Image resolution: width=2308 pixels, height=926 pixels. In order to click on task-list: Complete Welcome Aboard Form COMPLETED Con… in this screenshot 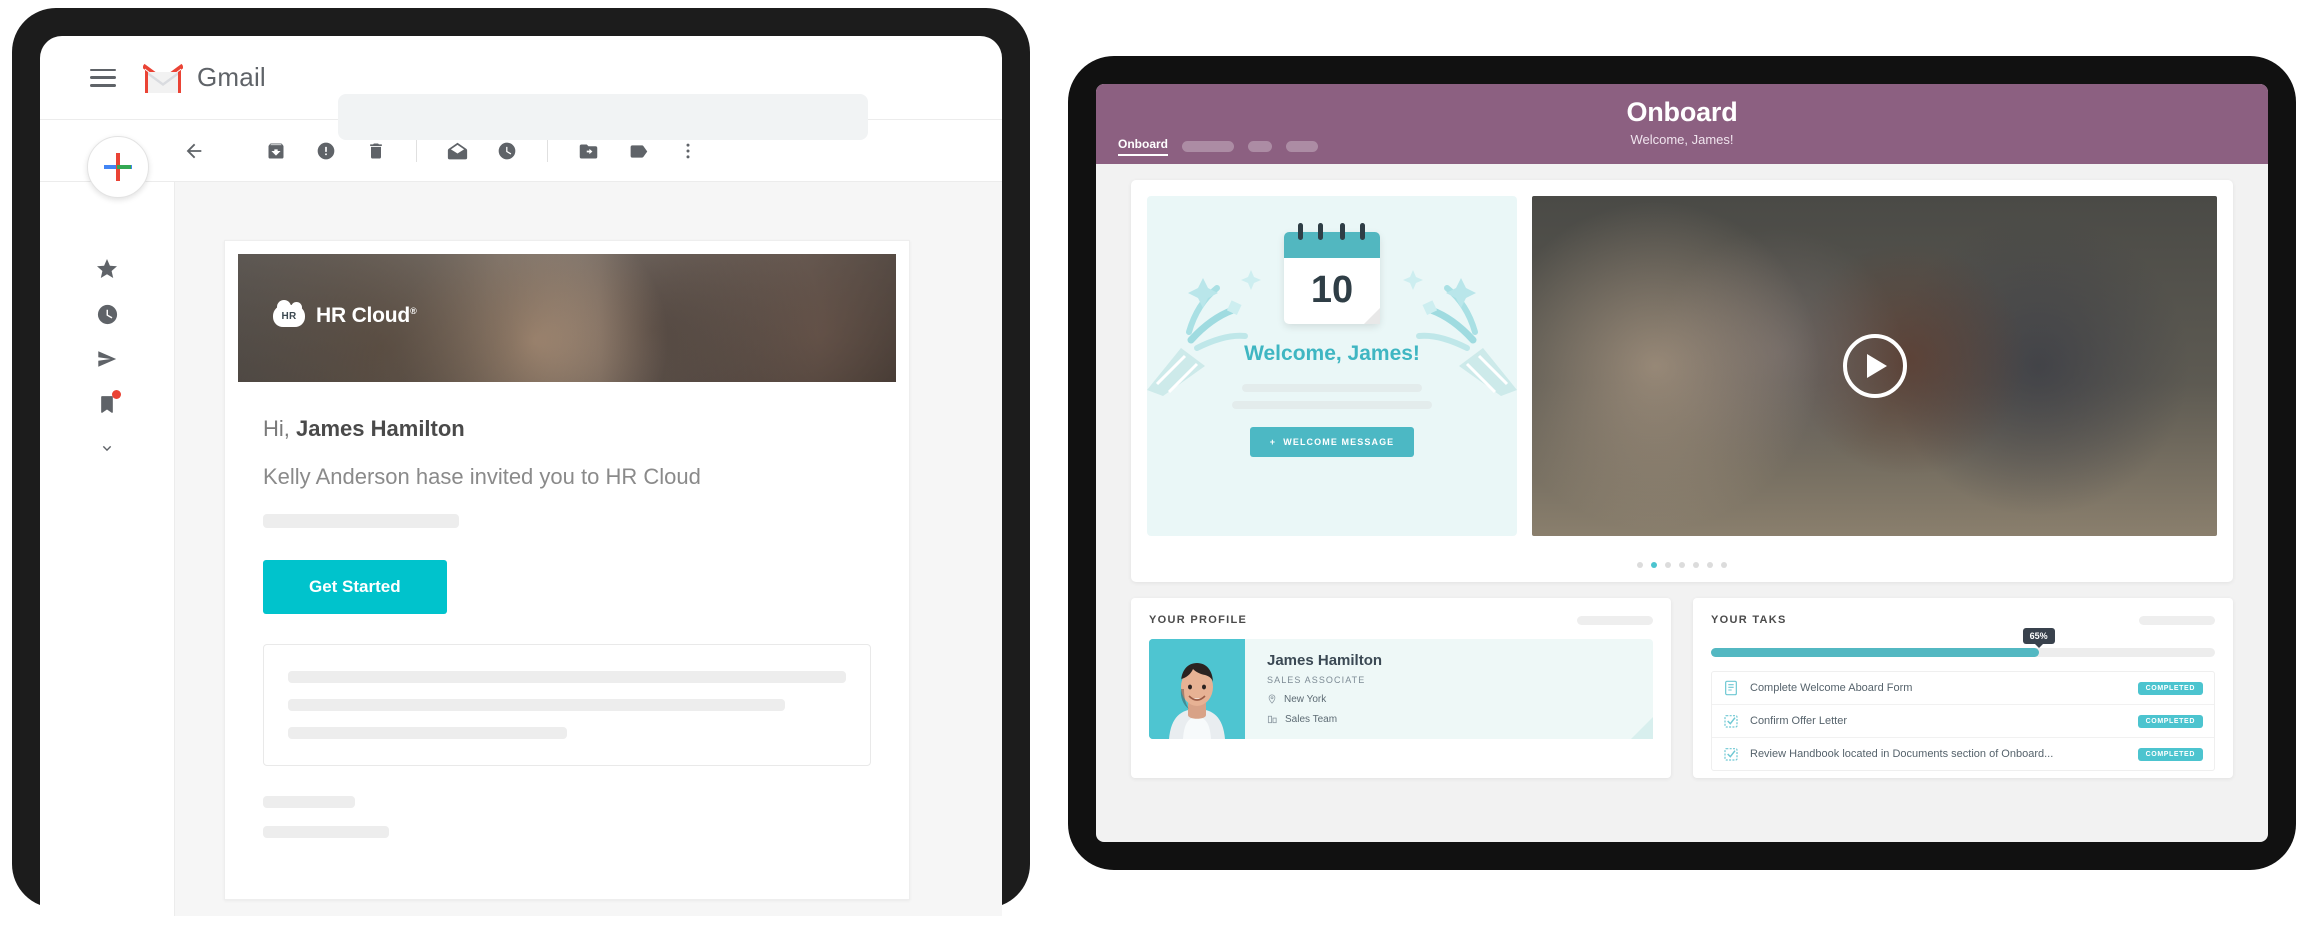, I will do `click(1963, 721)`.